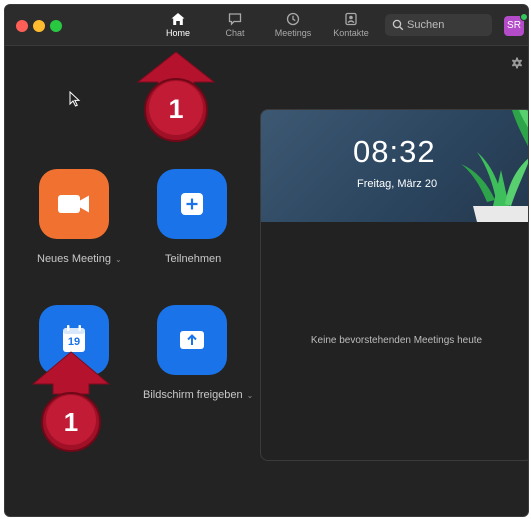  What do you see at coordinates (517, 63) in the screenshot?
I see `gear-icon` at bounding box center [517, 63].